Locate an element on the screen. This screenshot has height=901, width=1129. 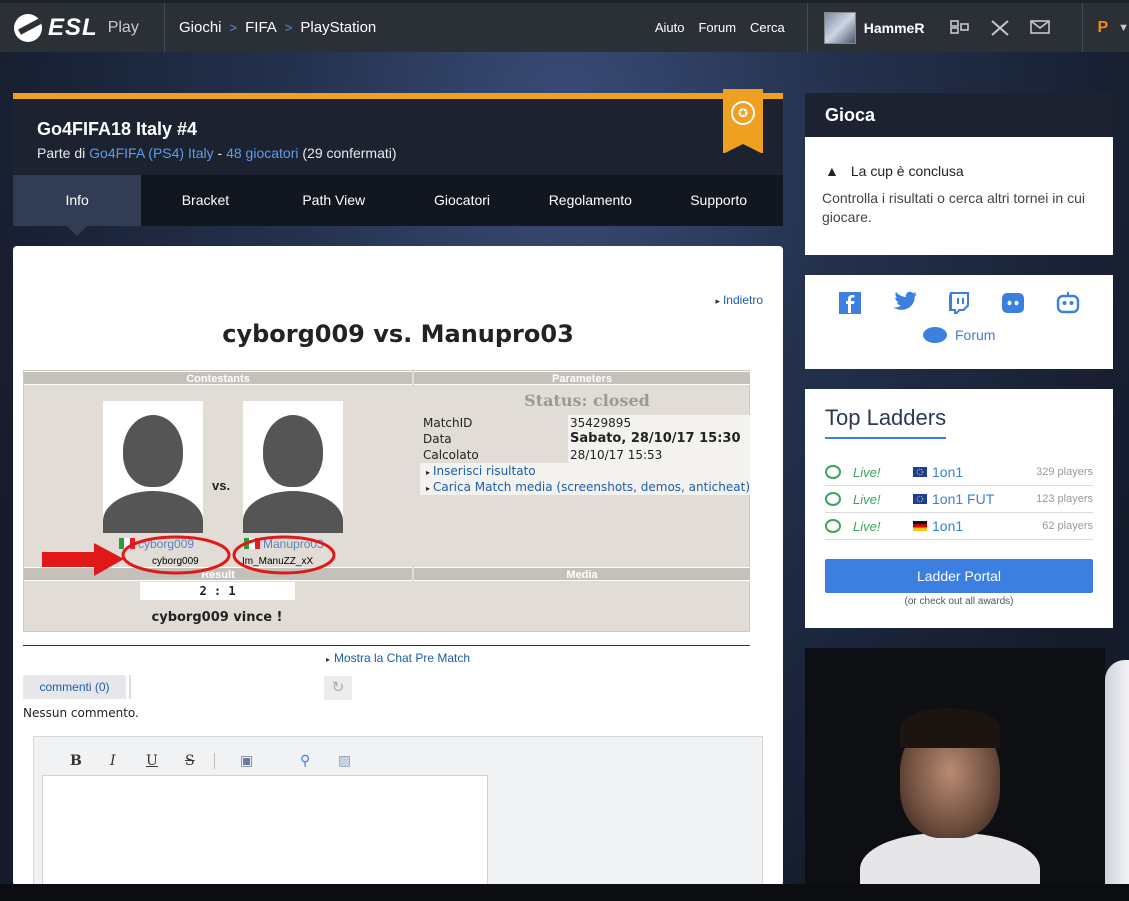
param-matchid-value: 35429895 is located at coordinates (659, 423).